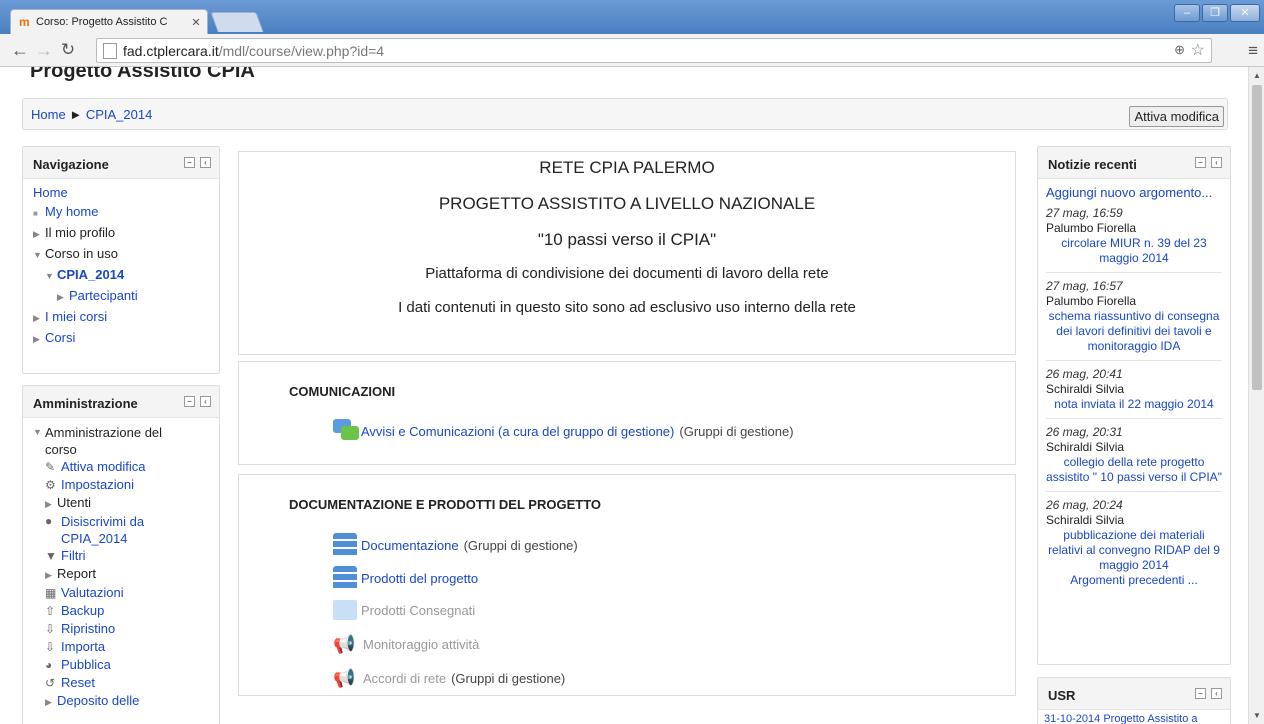  What do you see at coordinates (76, 573) in the screenshot?
I see `admin-reports: Report` at bounding box center [76, 573].